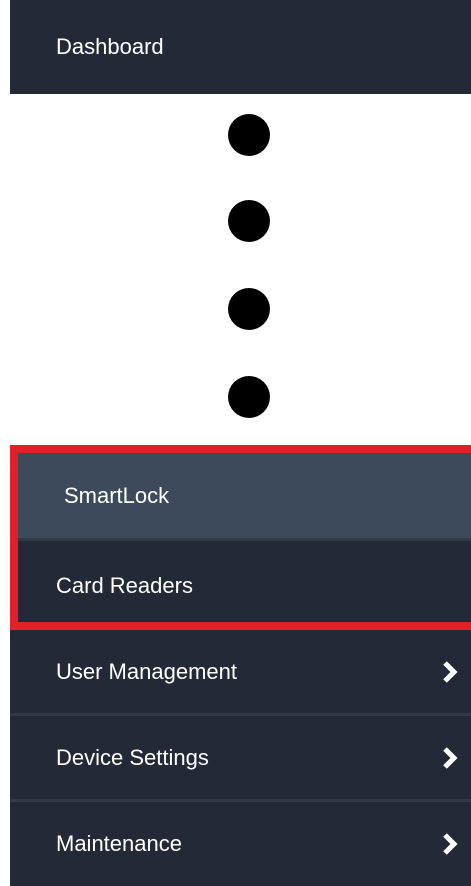  What do you see at coordinates (240, 757) in the screenshot?
I see `sidebar-item-device-settings: Device Settings` at bounding box center [240, 757].